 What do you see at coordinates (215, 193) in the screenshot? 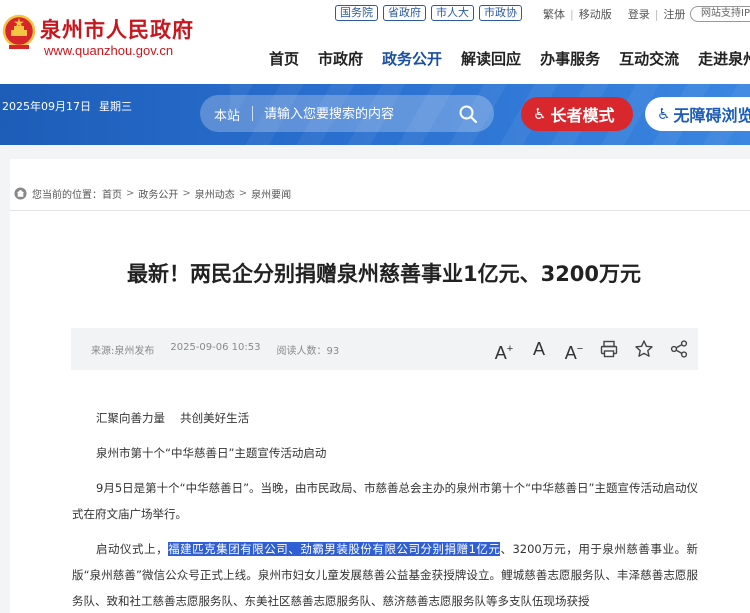
I see `breadcrumb-dynamics: 泉州动态` at bounding box center [215, 193].